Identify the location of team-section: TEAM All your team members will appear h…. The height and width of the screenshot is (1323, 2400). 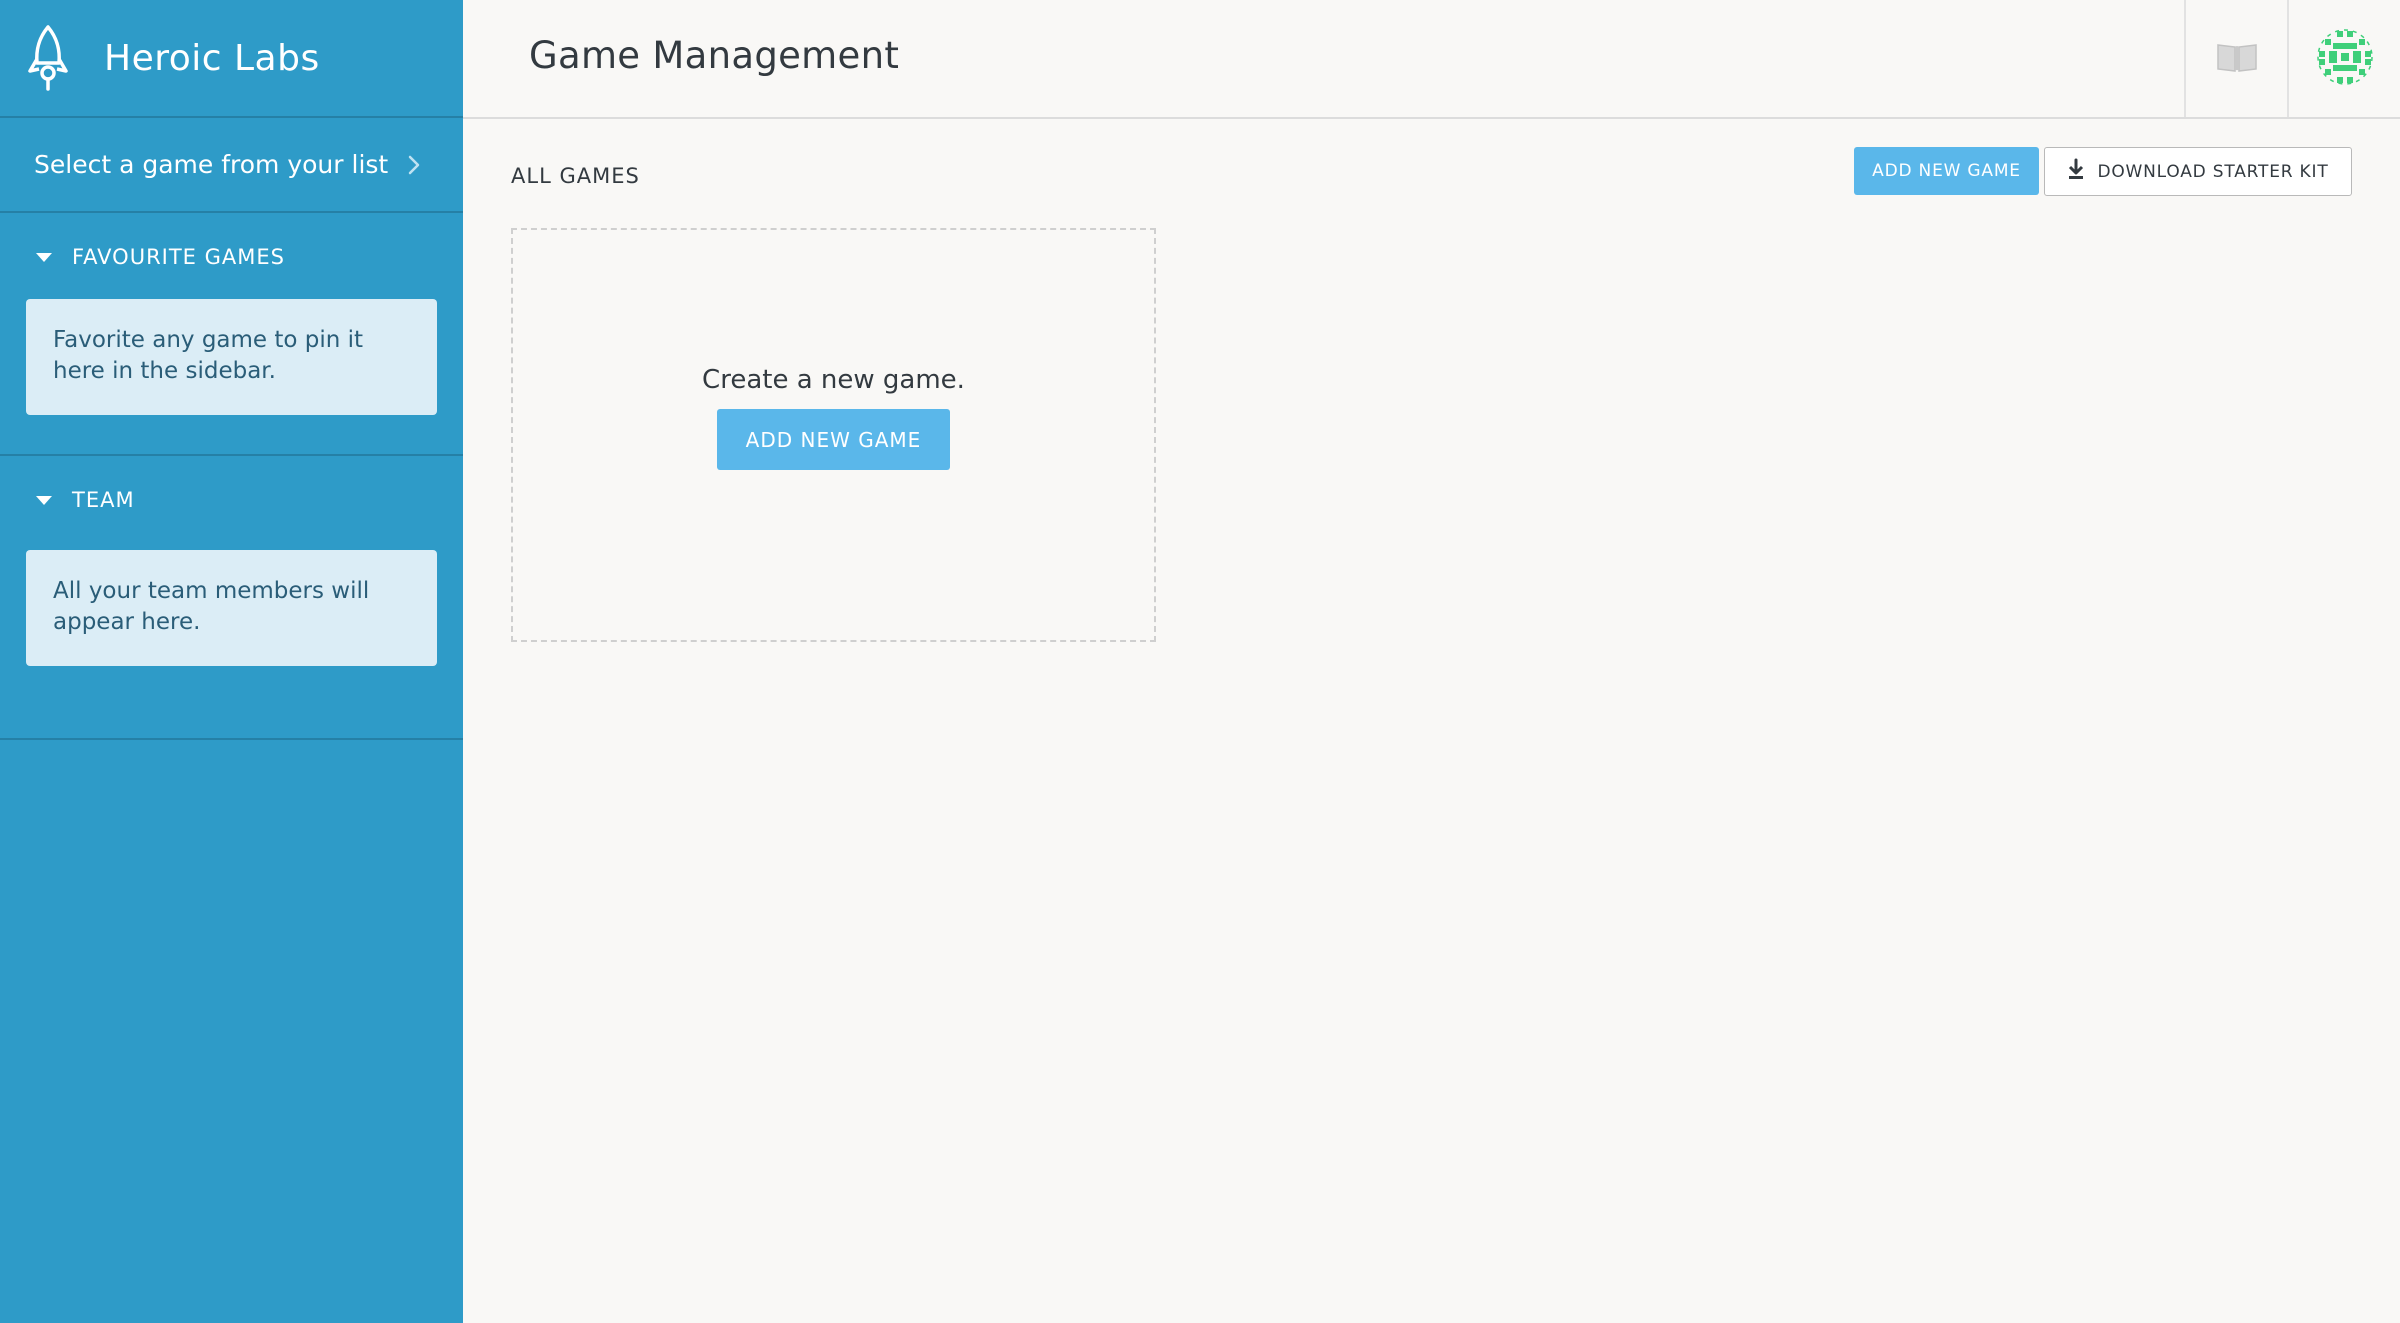
(231, 598).